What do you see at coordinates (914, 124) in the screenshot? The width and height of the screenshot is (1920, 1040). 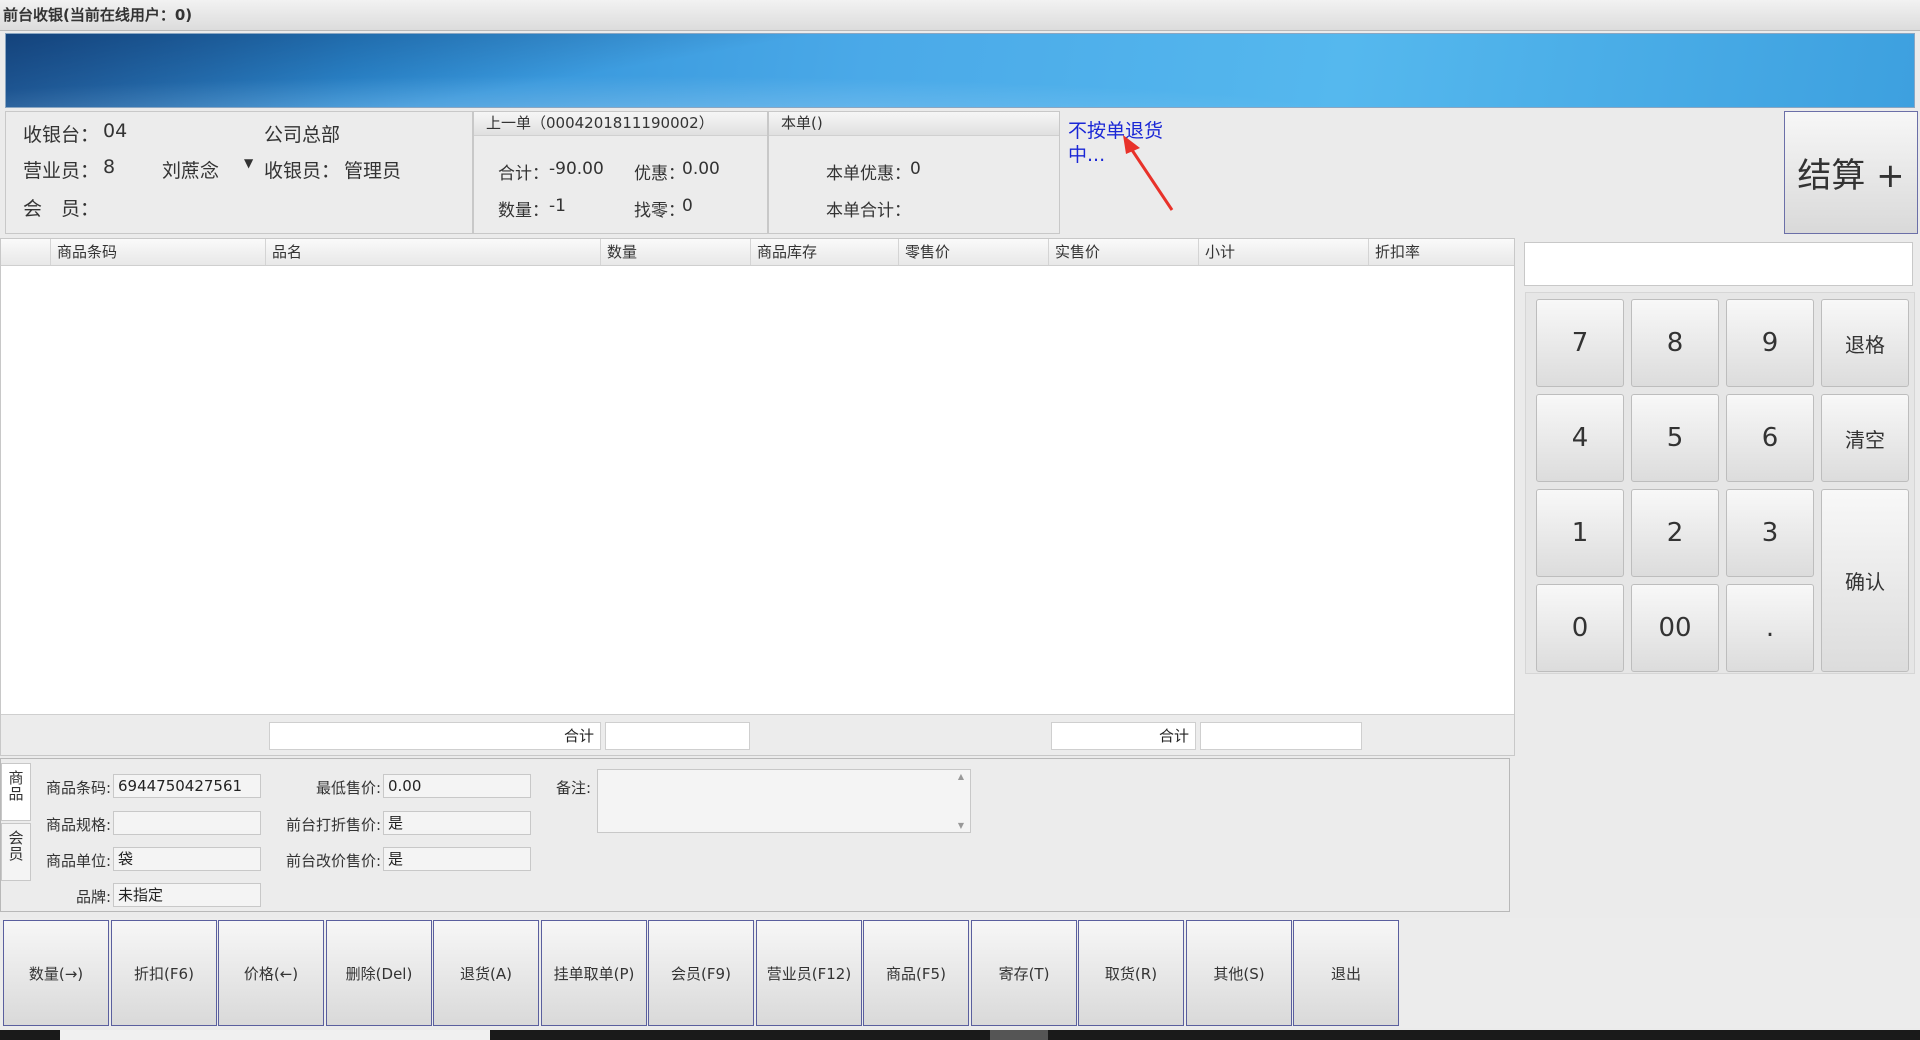 I see `current-order-header: 本单()` at bounding box center [914, 124].